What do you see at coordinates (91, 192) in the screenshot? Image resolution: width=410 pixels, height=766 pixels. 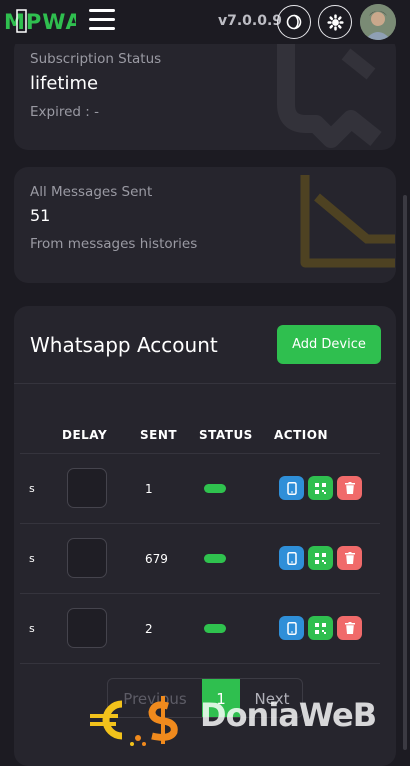 I see `messages-label: All Messages Sent` at bounding box center [91, 192].